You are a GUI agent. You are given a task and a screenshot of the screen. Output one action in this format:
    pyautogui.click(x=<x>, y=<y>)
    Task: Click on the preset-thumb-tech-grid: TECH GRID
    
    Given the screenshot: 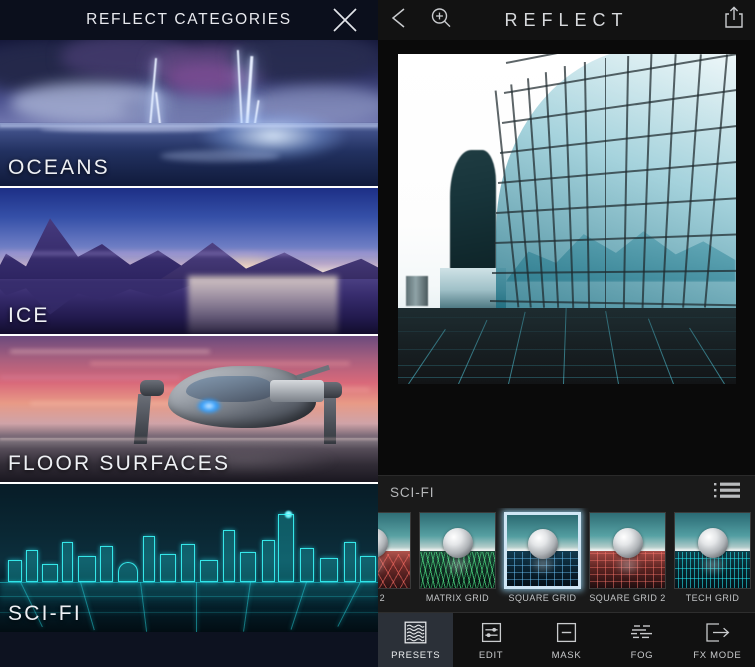 What is the action you would take?
    pyautogui.click(x=712, y=555)
    